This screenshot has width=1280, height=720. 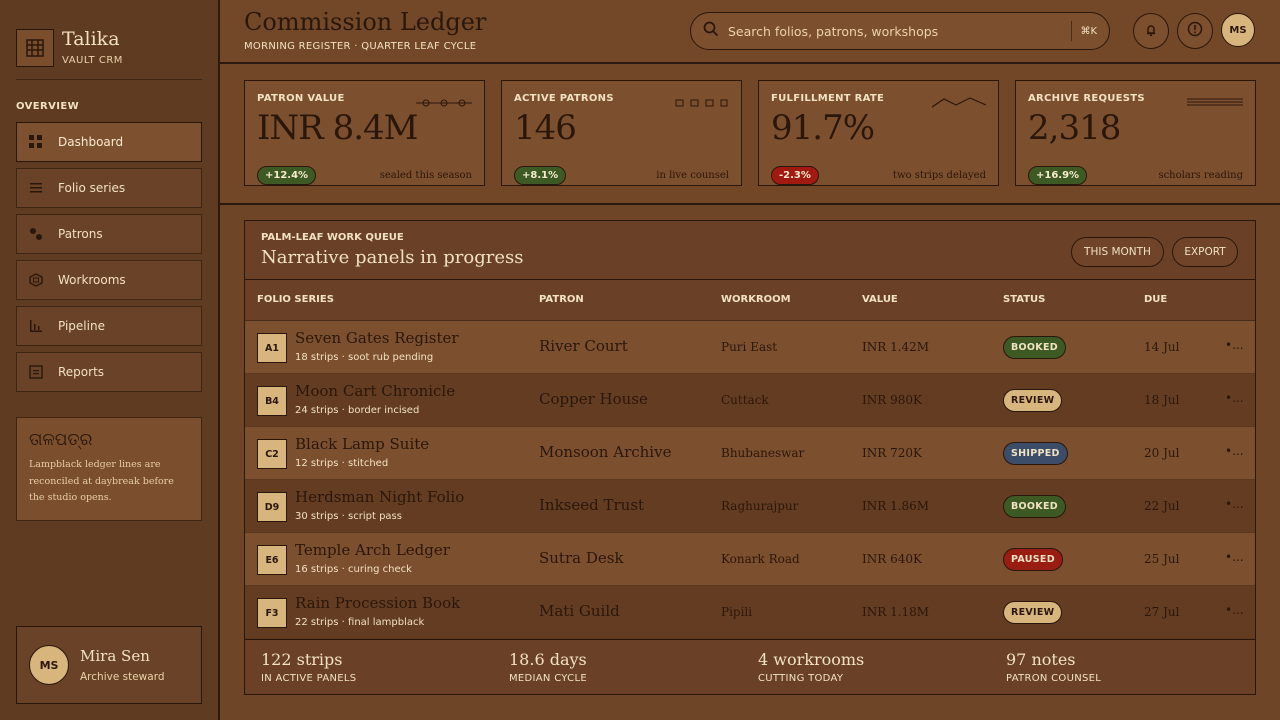 What do you see at coordinates (1074, 128) in the screenshot?
I see `kpi-value: 2,318` at bounding box center [1074, 128].